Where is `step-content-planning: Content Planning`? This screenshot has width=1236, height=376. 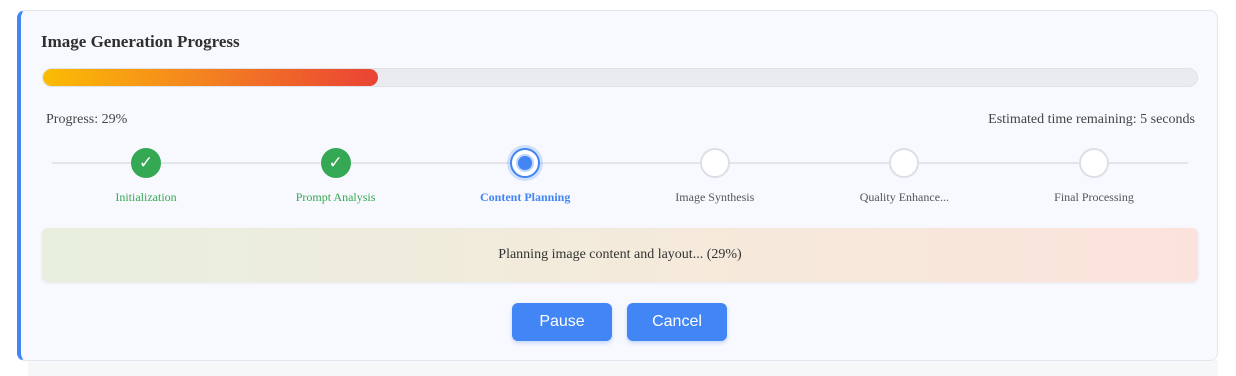 step-content-planning: Content Planning is located at coordinates (525, 176).